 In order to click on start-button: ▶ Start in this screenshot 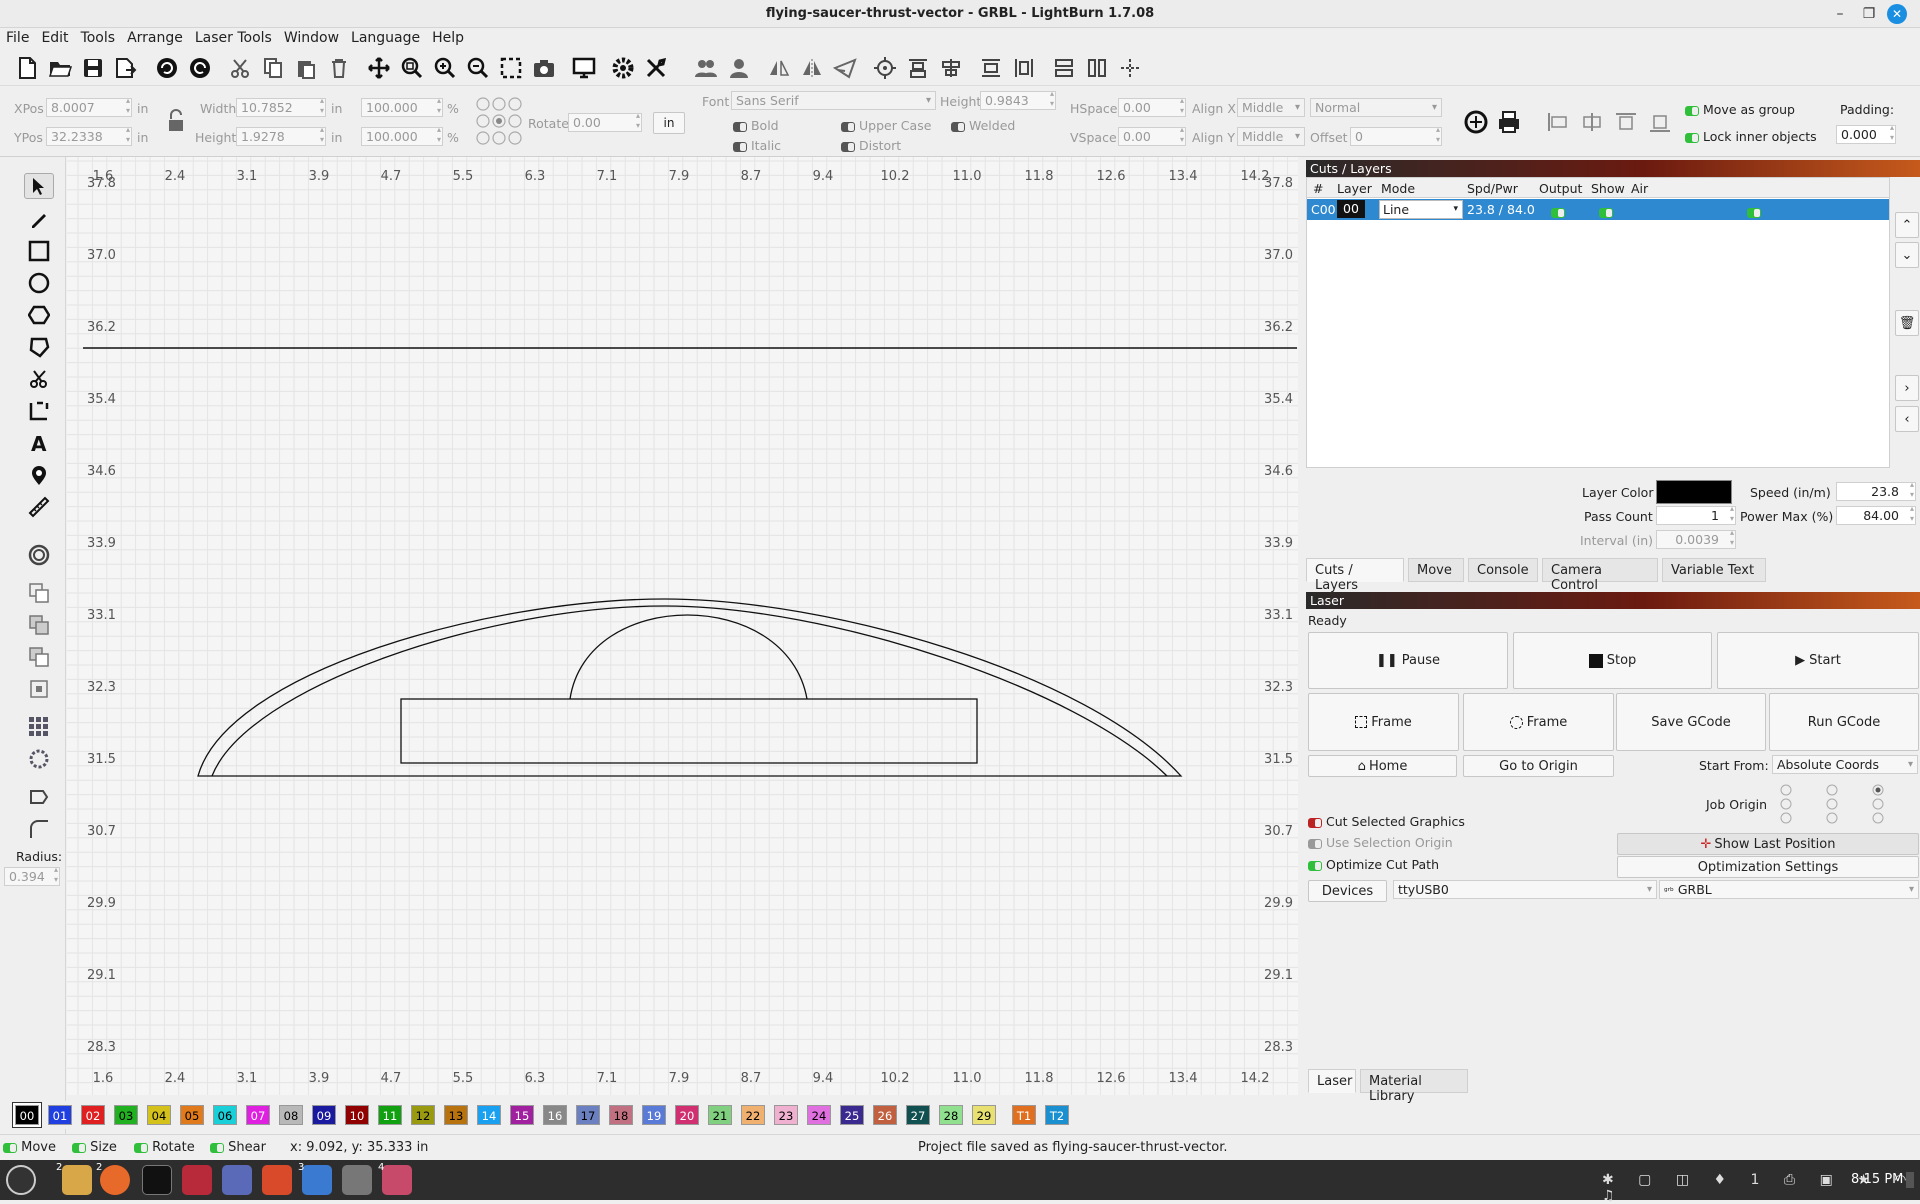, I will do `click(1818, 660)`.